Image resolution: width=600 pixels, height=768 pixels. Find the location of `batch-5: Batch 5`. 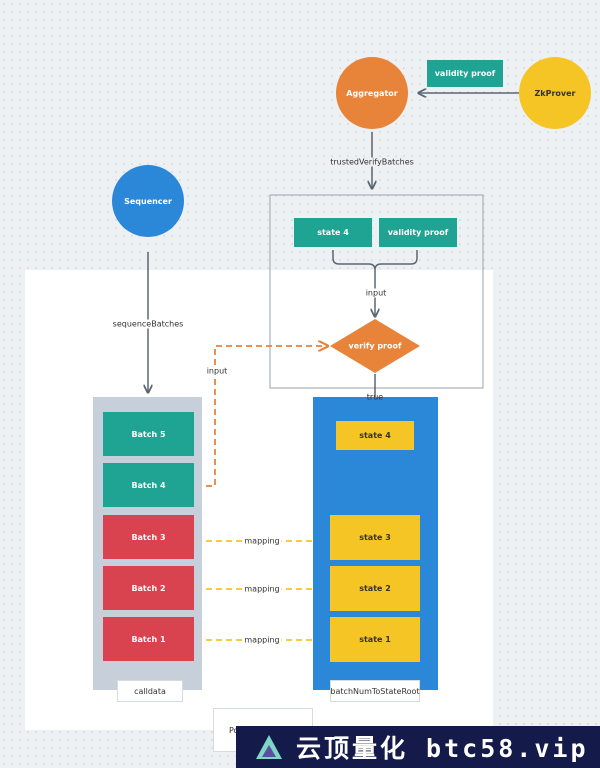

batch-5: Batch 5 is located at coordinates (148, 434).